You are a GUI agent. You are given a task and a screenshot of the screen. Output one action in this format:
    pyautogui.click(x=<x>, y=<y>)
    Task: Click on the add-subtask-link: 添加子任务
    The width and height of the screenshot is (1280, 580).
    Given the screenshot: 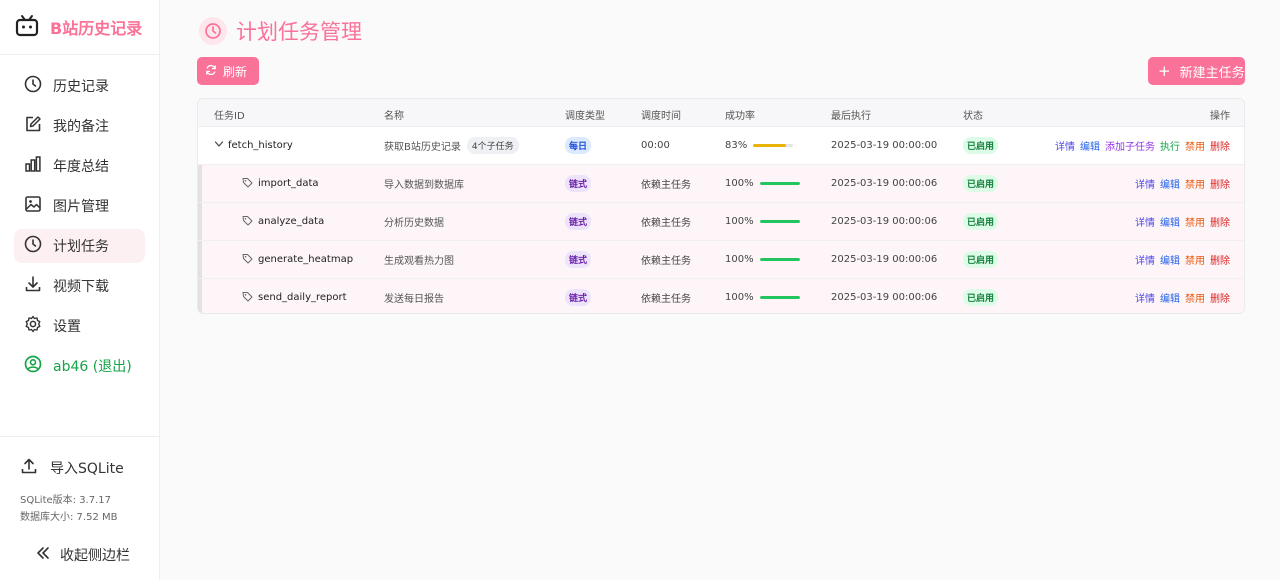 What is the action you would take?
    pyautogui.click(x=1130, y=145)
    